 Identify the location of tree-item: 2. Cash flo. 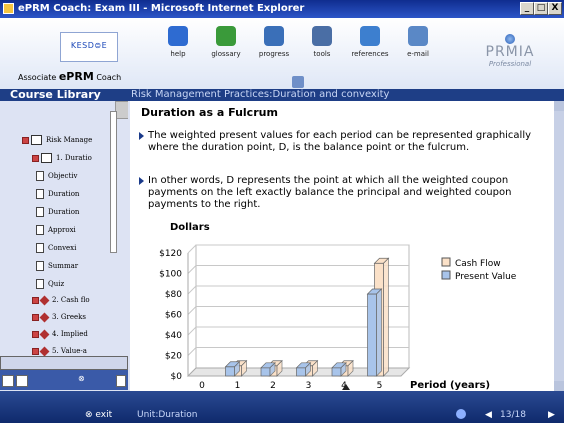
(61, 300).